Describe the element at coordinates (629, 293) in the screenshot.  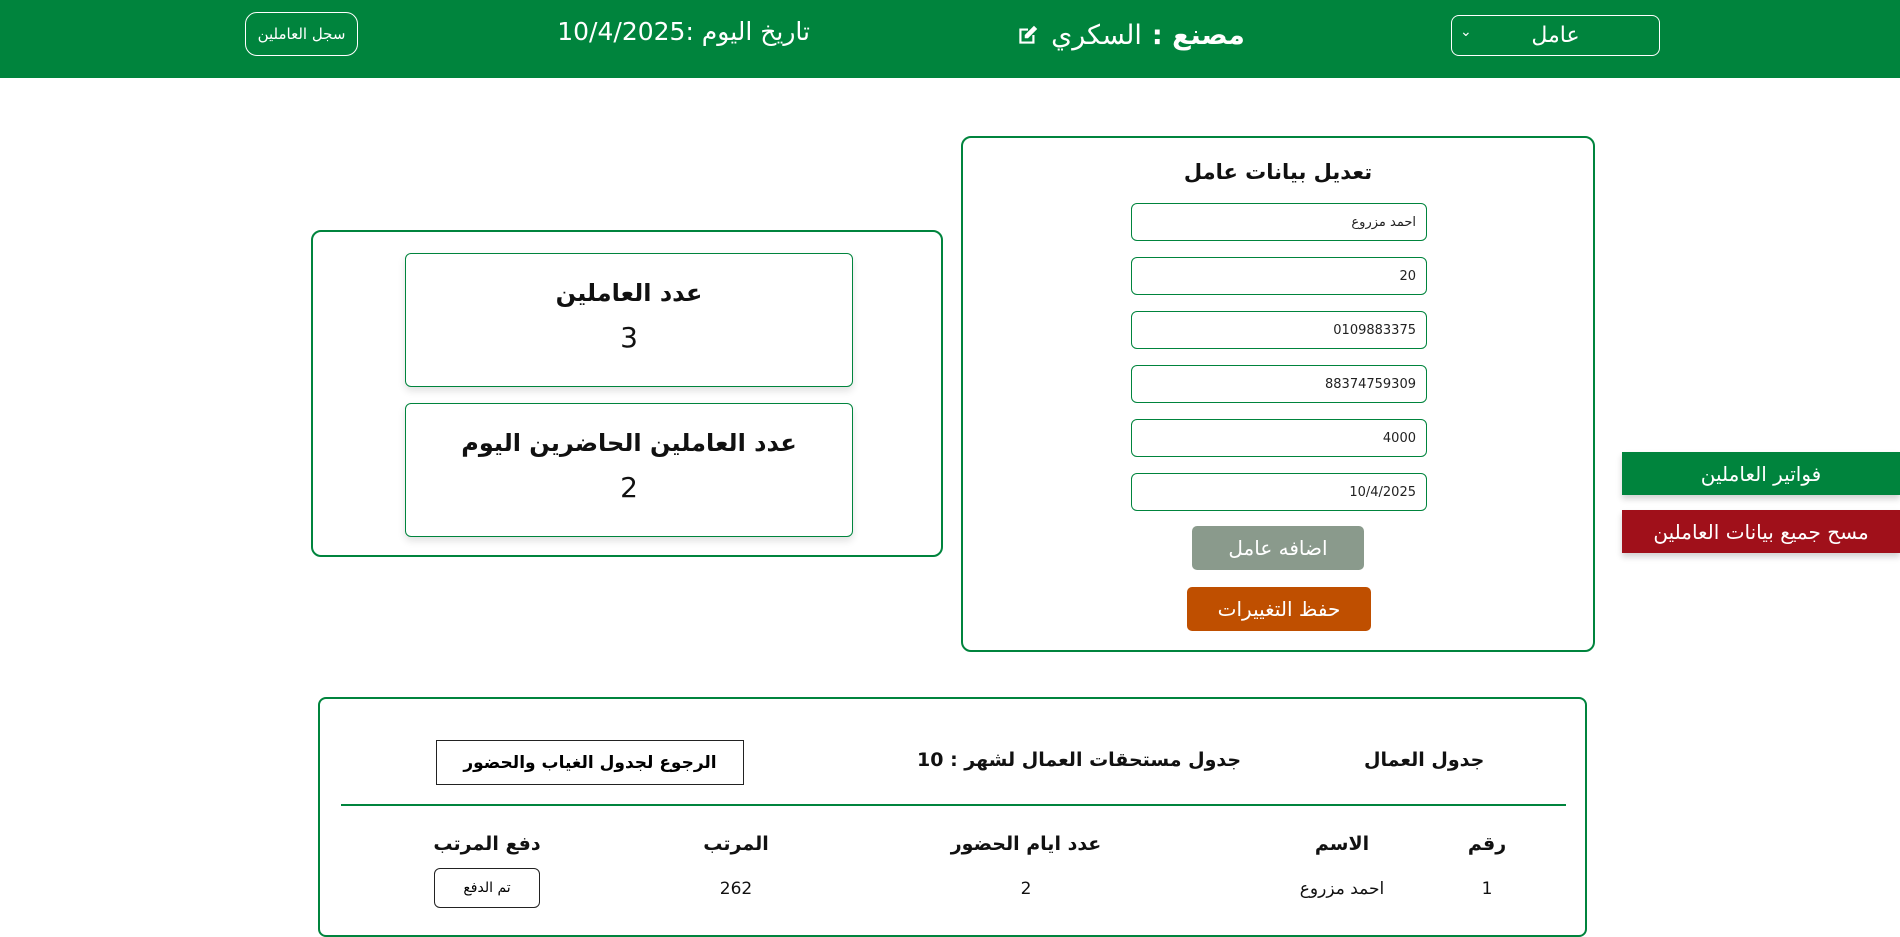
I see `workers-count-title: عدد العاملين` at that location.